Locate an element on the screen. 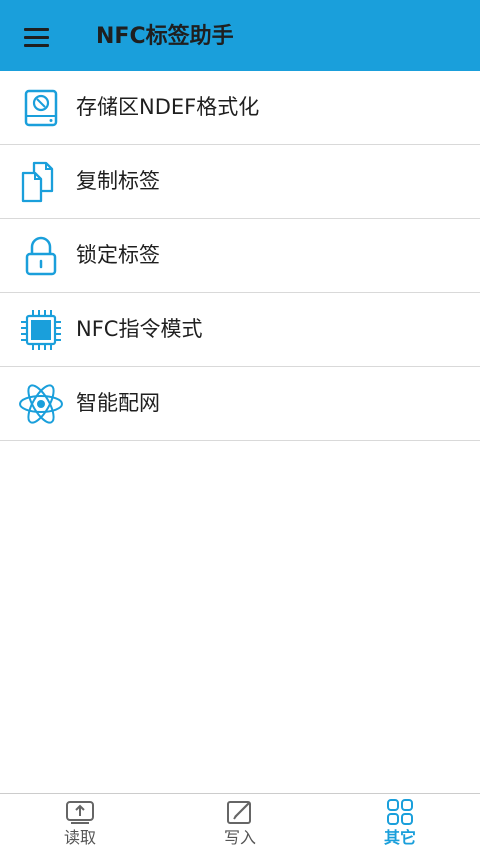 Image resolution: width=480 pixels, height=853 pixels. grid-apps-icon is located at coordinates (400, 812).